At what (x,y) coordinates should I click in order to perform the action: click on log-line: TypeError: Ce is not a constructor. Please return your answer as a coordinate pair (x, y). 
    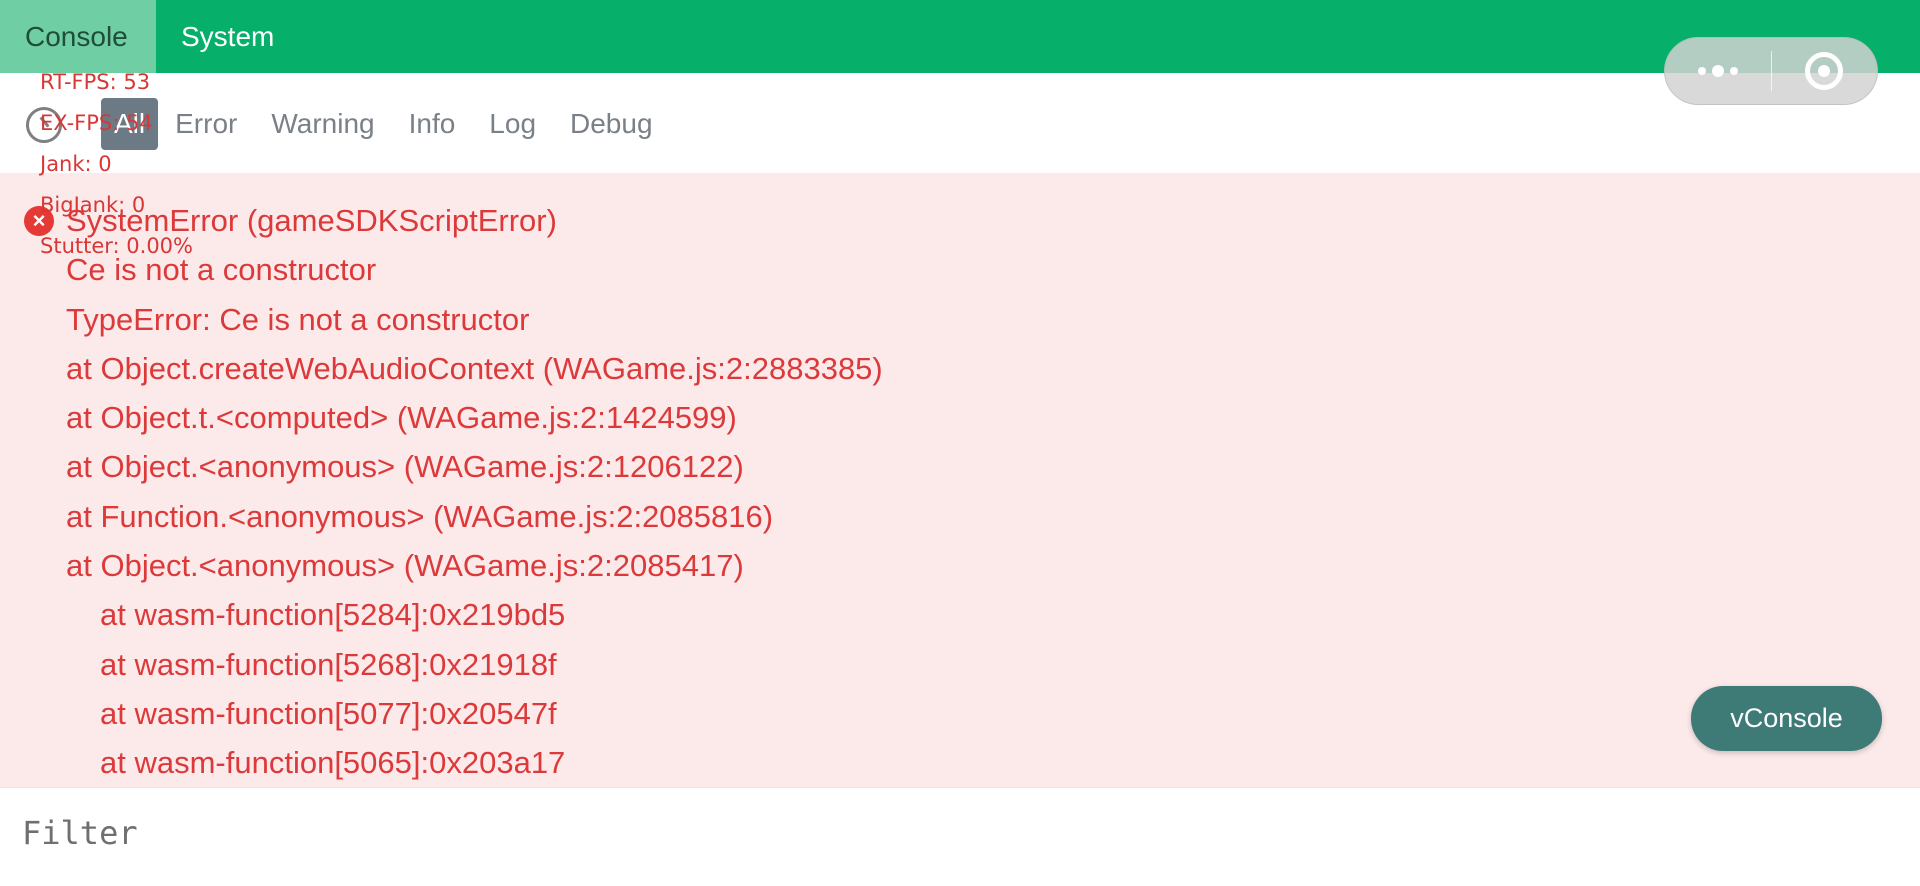
    Looking at the image, I should click on (298, 319).